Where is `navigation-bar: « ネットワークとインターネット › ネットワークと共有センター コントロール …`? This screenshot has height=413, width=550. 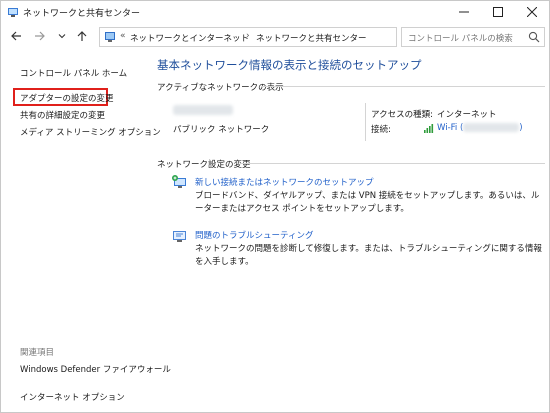 navigation-bar: « ネットワークとインターネット › ネットワークと共有センター コントロール … is located at coordinates (275, 37).